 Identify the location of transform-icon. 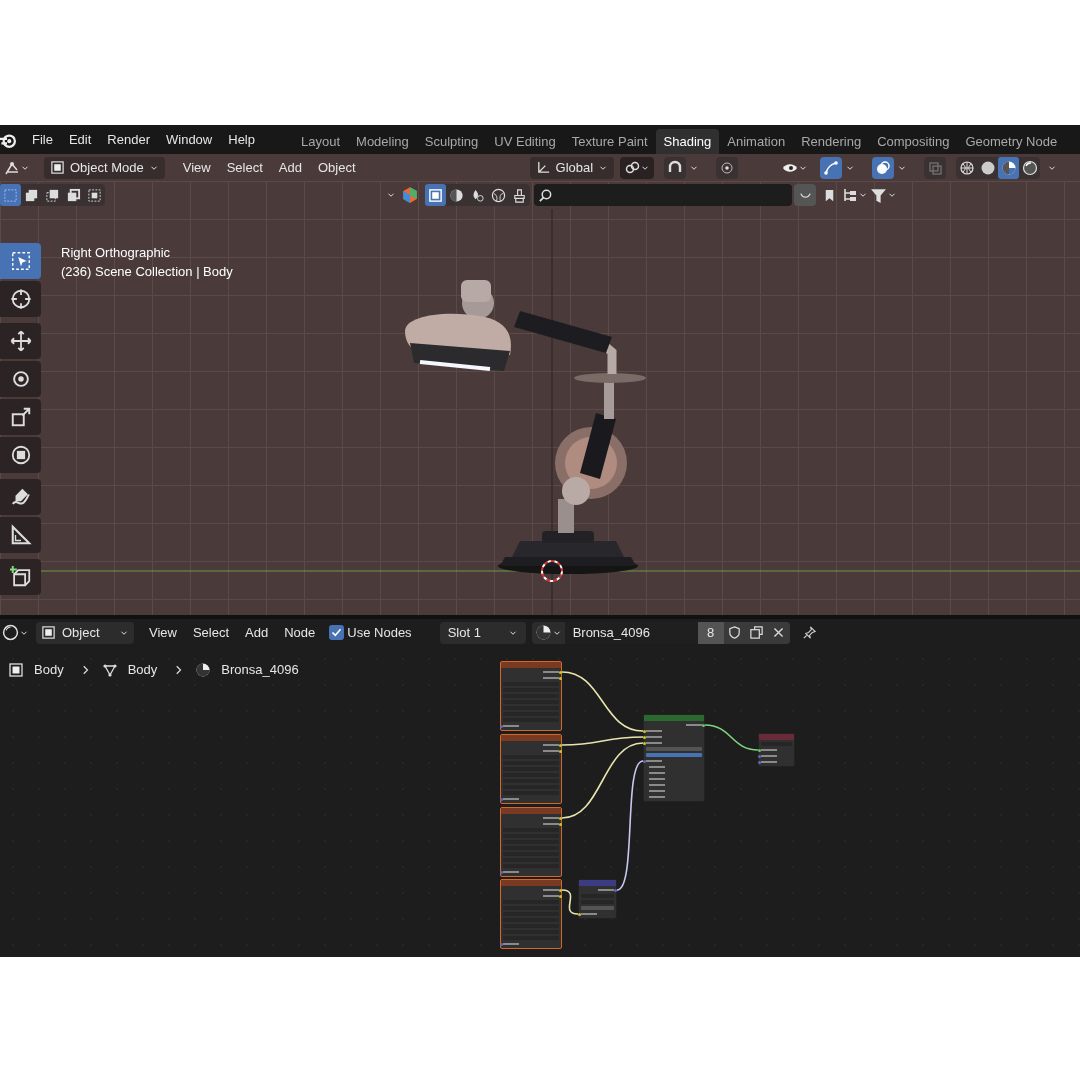
(20, 455).